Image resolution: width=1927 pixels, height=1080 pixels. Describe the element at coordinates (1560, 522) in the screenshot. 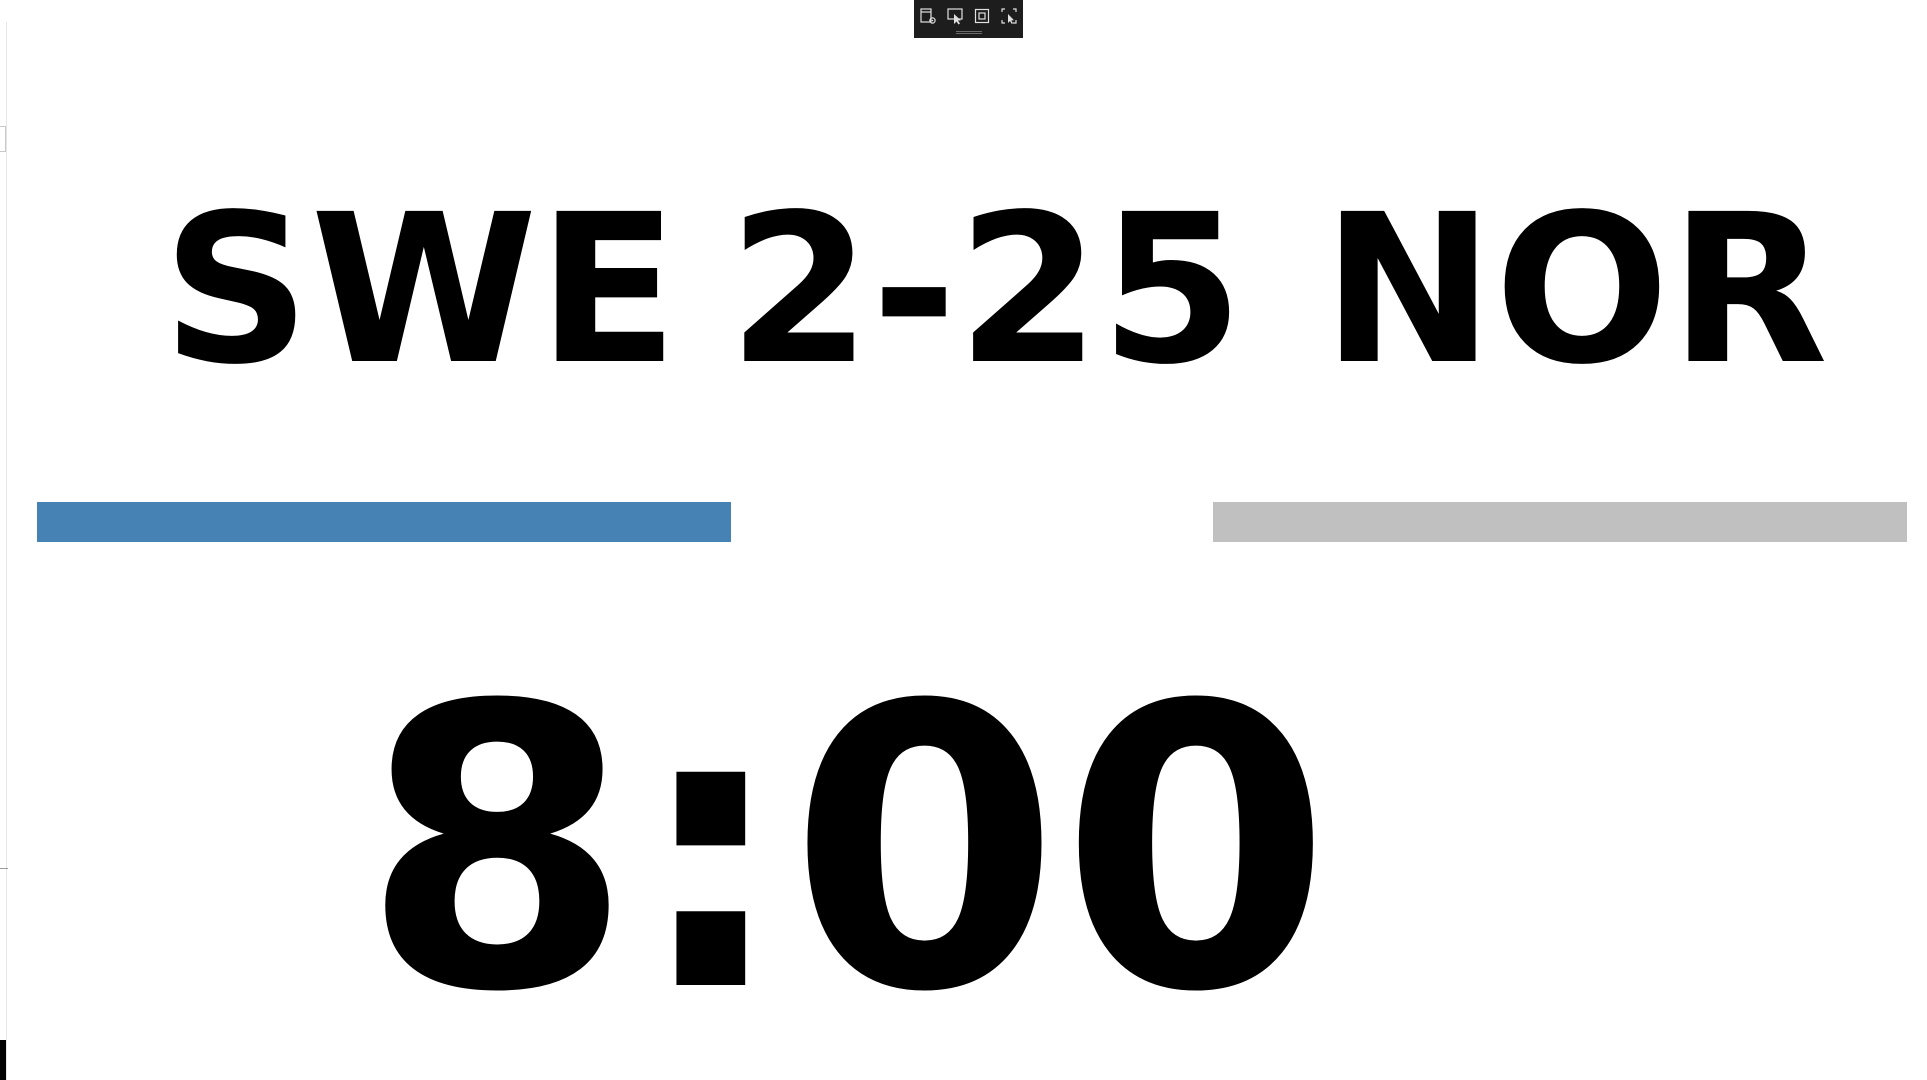

I see `away-team-bar` at that location.